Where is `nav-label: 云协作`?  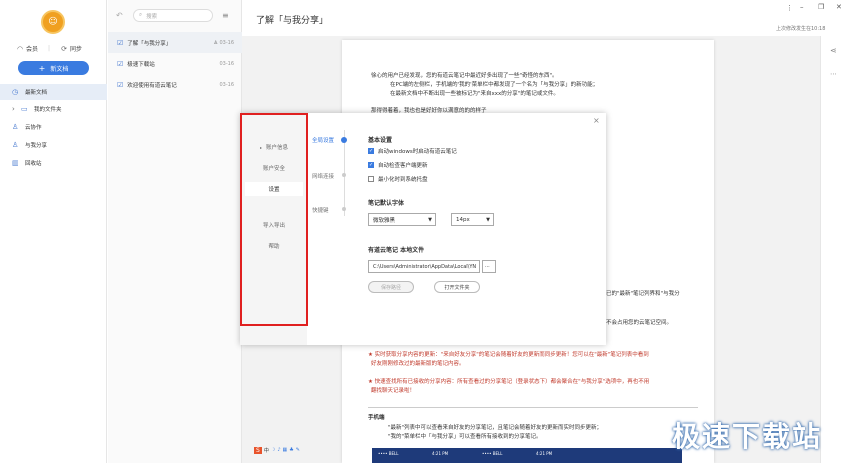 nav-label: 云协作 is located at coordinates (33, 128).